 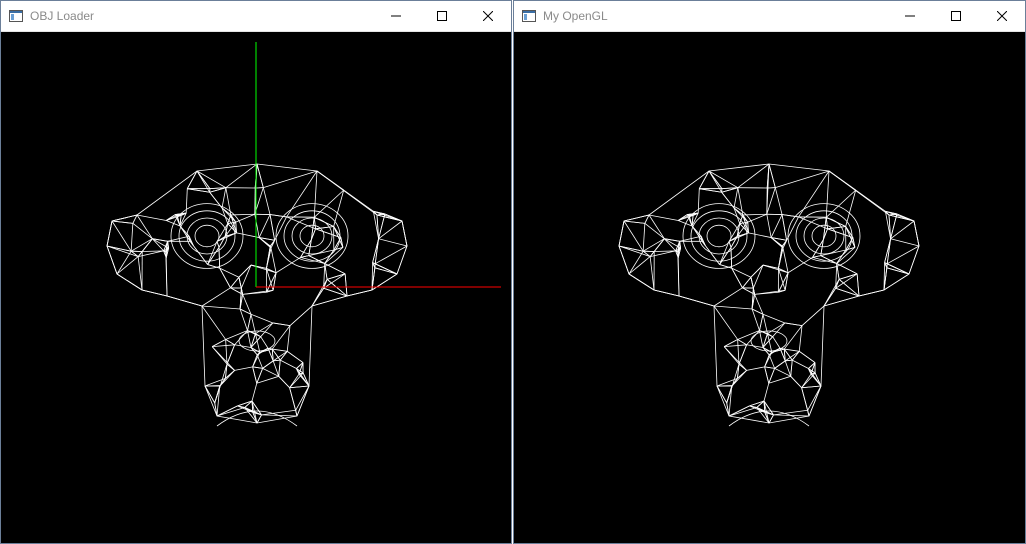 What do you see at coordinates (575, 16) in the screenshot?
I see `window-title: My OpenGL` at bounding box center [575, 16].